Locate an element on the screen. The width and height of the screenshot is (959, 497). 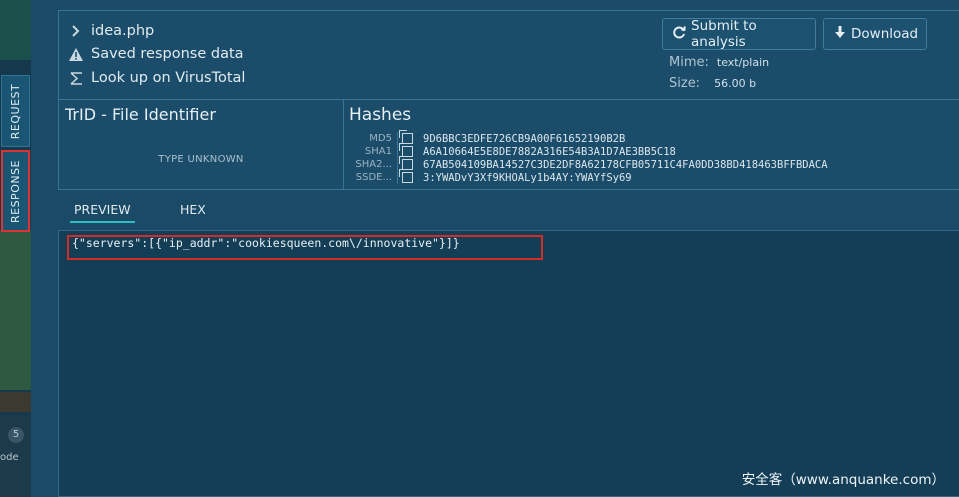
tab-request: REQUEST is located at coordinates (15, 111).